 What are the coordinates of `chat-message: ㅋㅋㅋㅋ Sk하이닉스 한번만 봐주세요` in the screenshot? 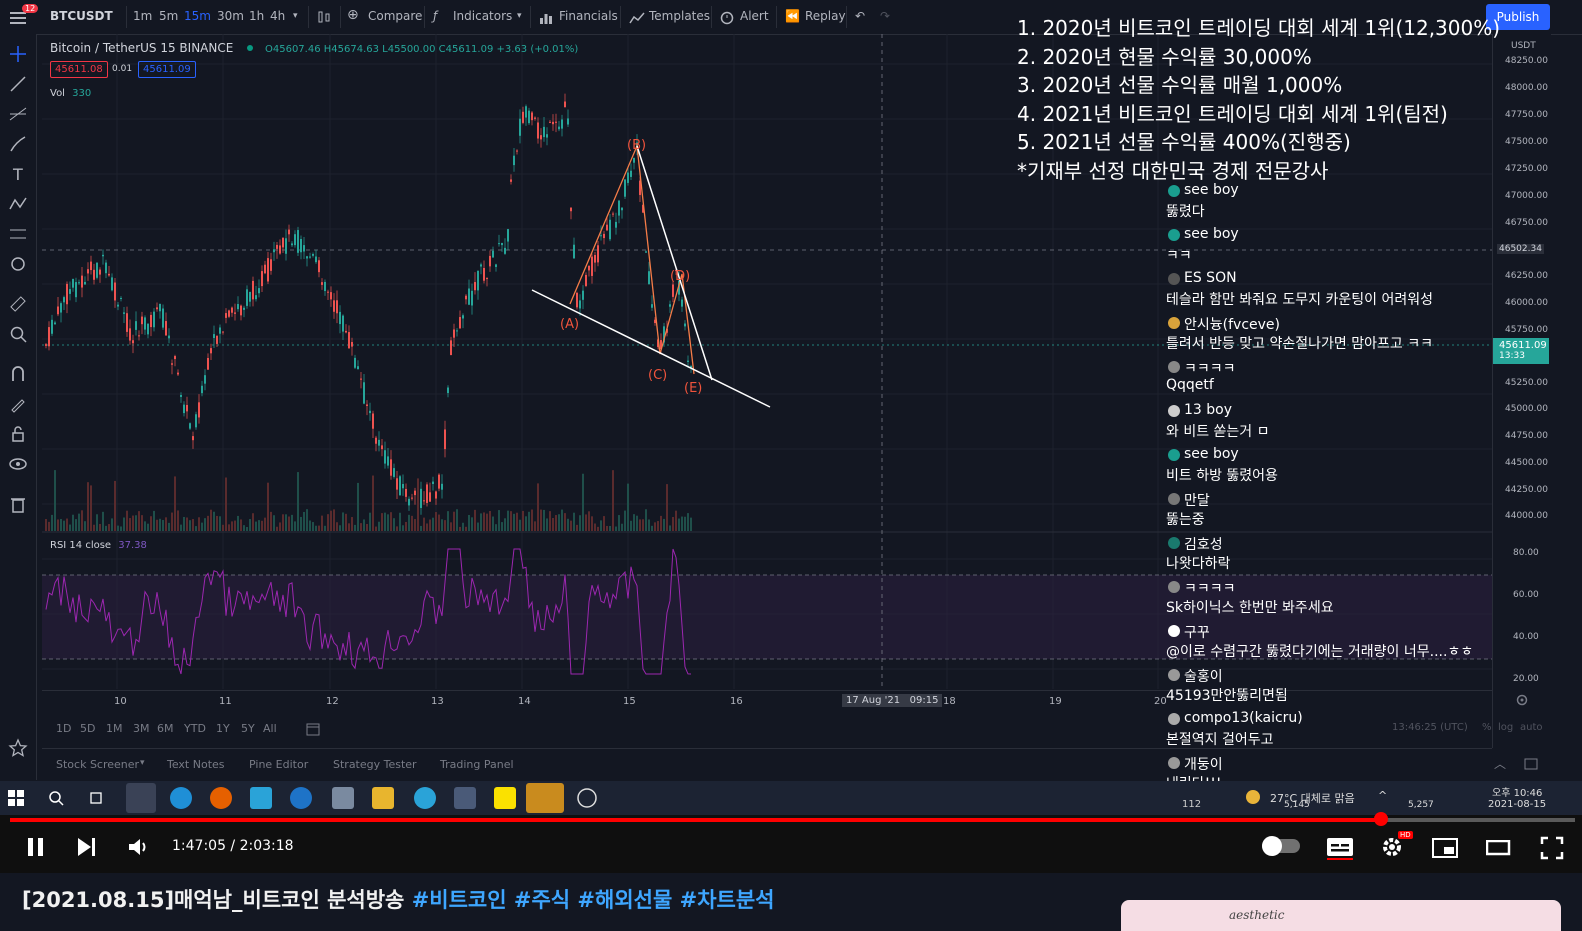 It's located at (1331, 598).